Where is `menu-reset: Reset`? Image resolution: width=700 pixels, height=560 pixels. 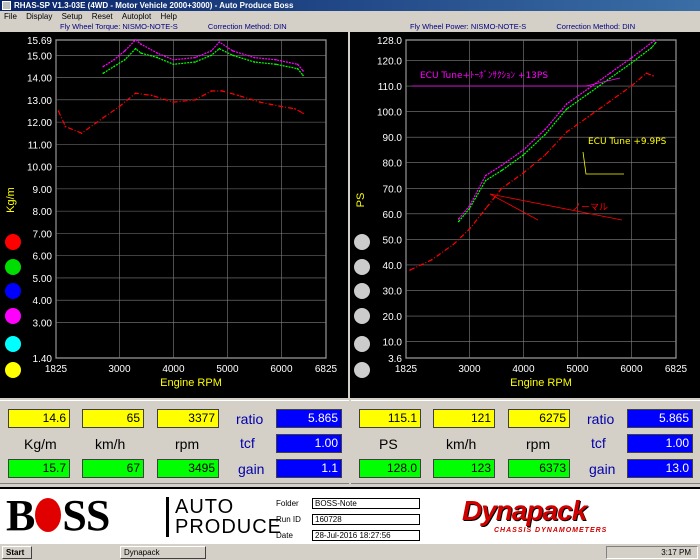
menu-reset: Reset is located at coordinates (102, 16).